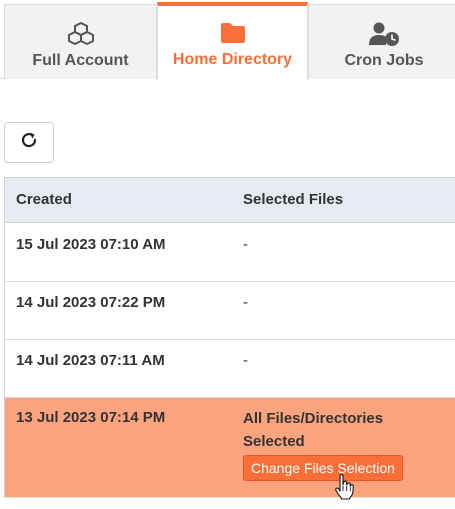 Image resolution: width=455 pixels, height=509 pixels. I want to click on column-header-selected-files: Selected Files, so click(293, 199).